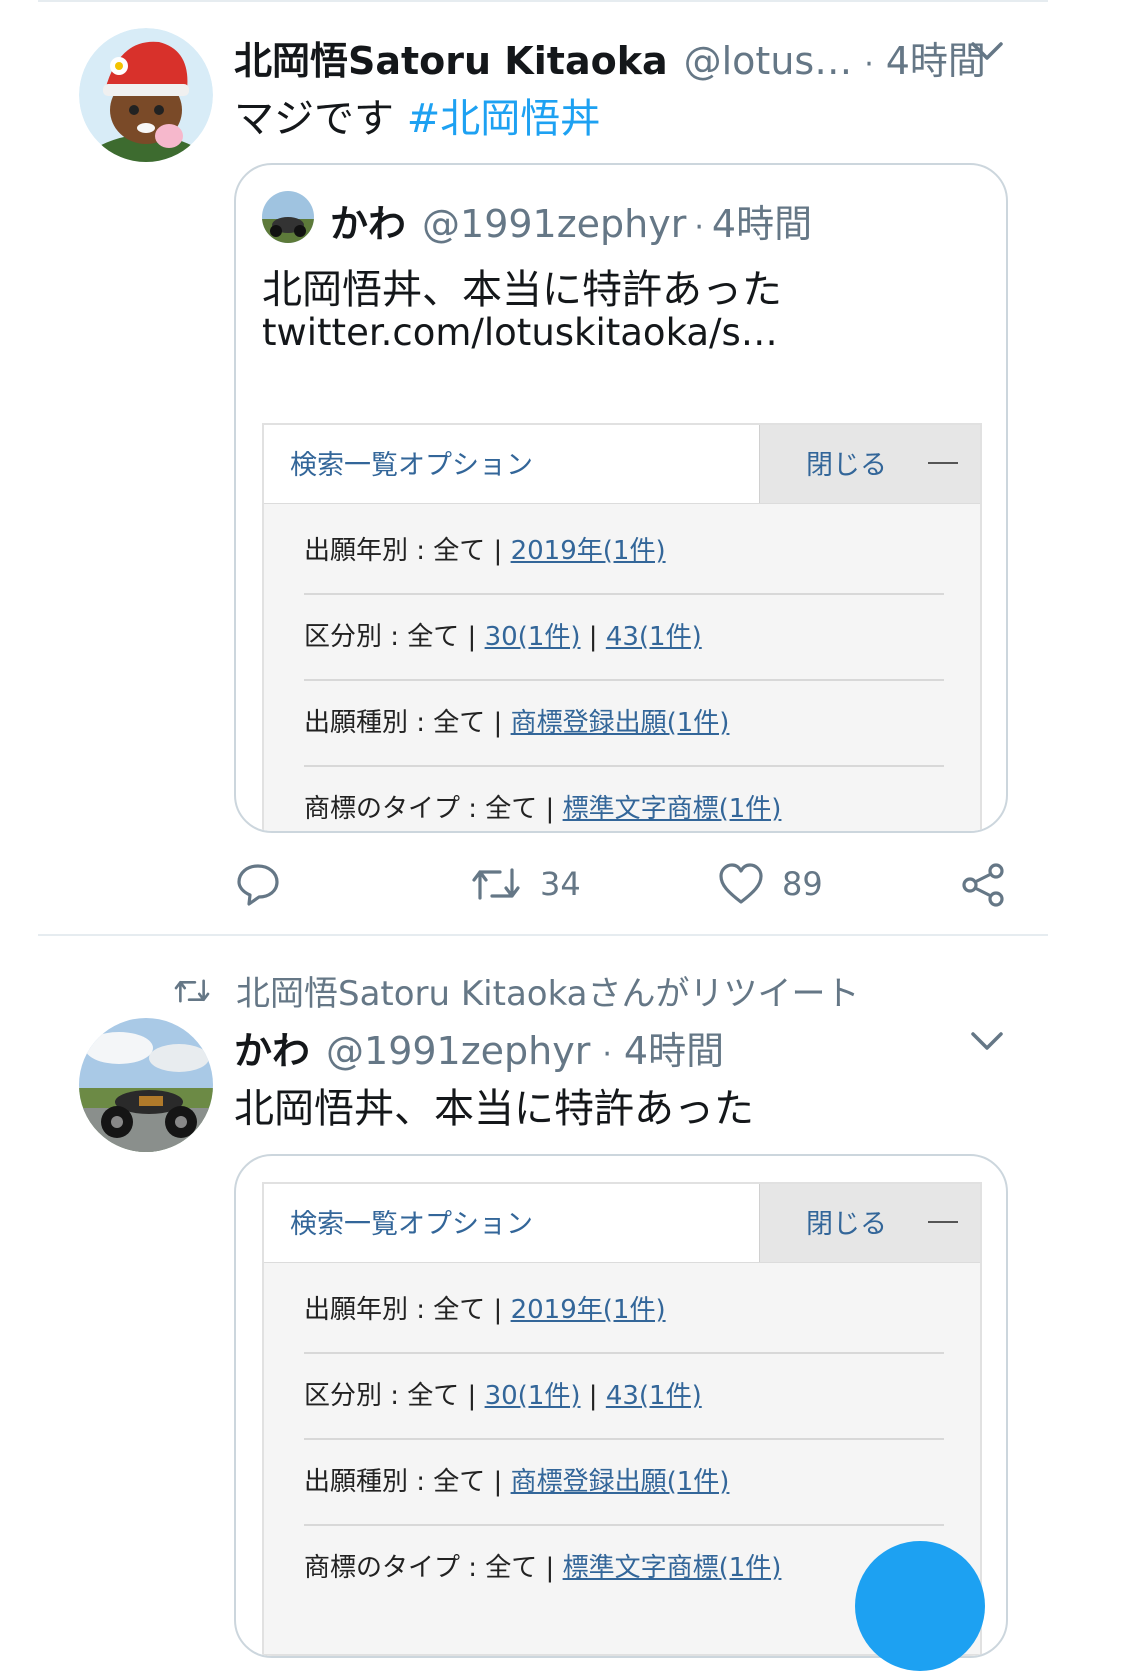  Describe the element at coordinates (543, 935) in the screenshot. I see `tweet-divider` at that location.